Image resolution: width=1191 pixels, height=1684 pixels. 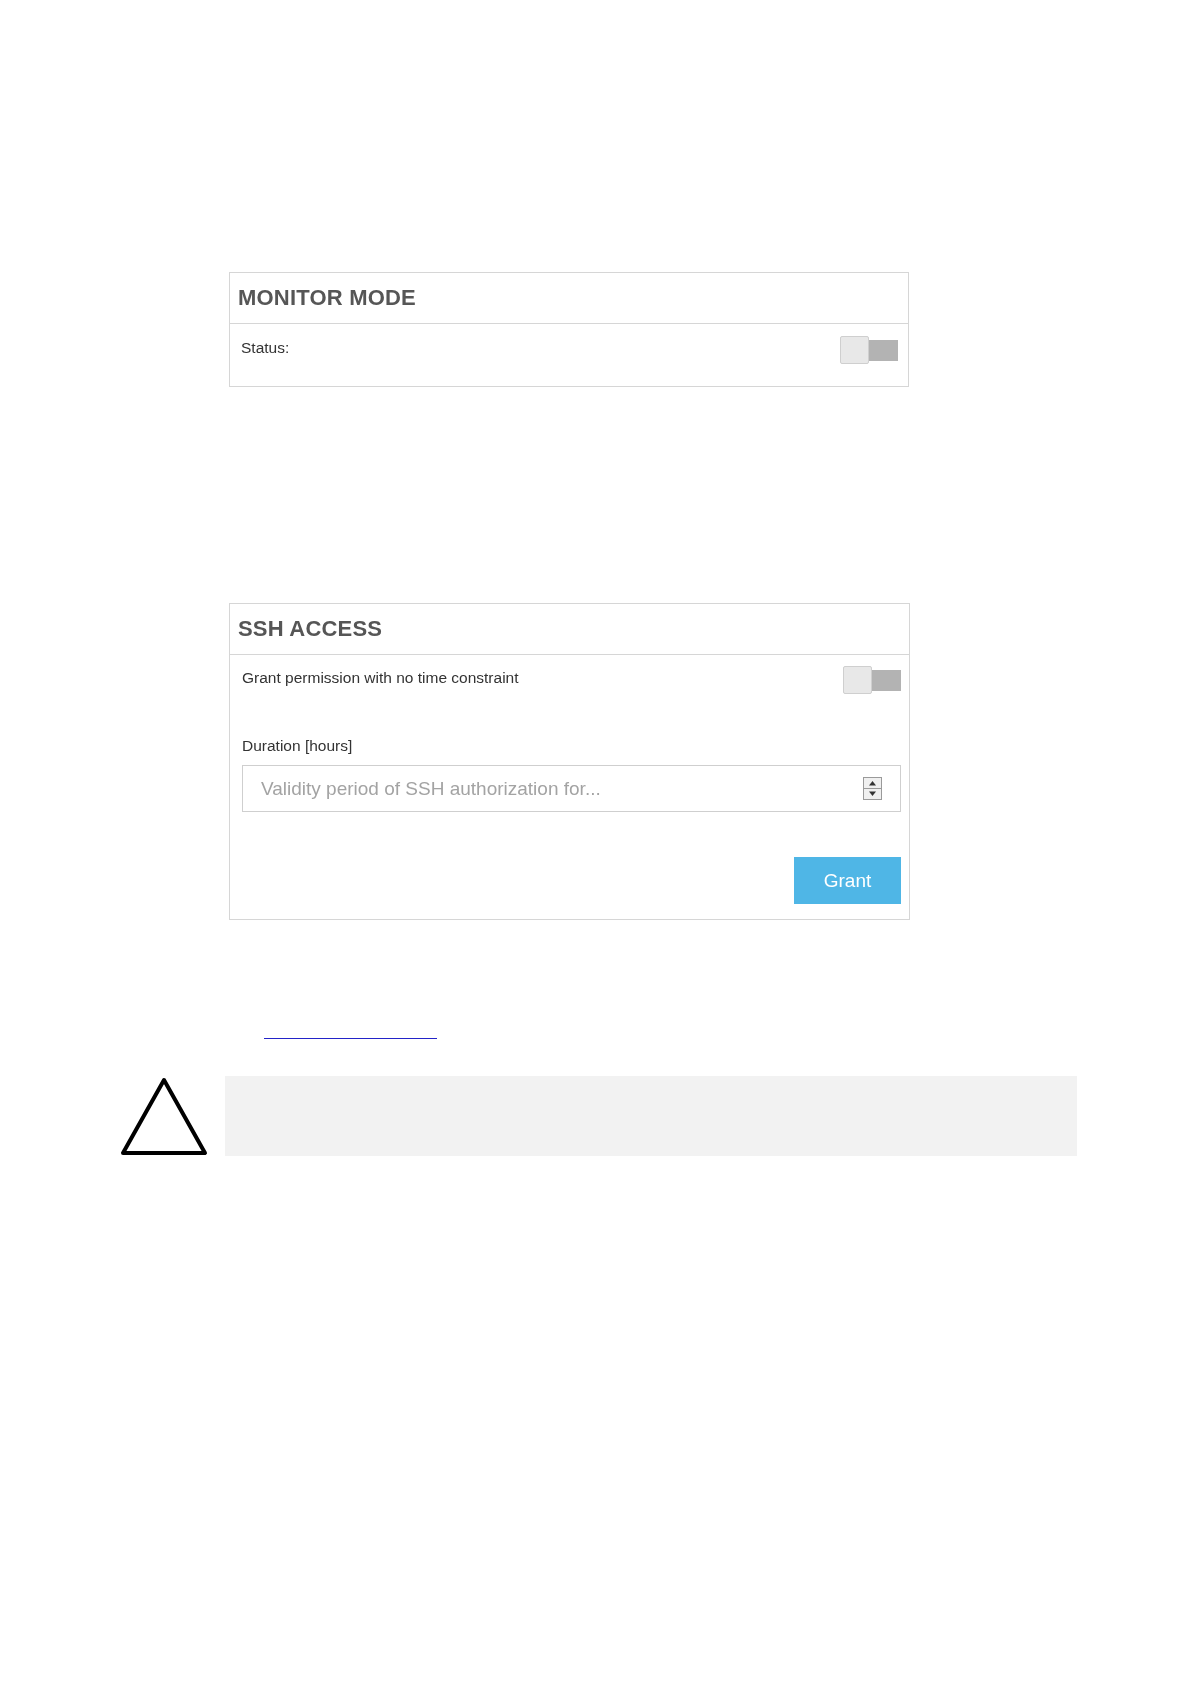 I want to click on grant-button: Grant, so click(x=847, y=880).